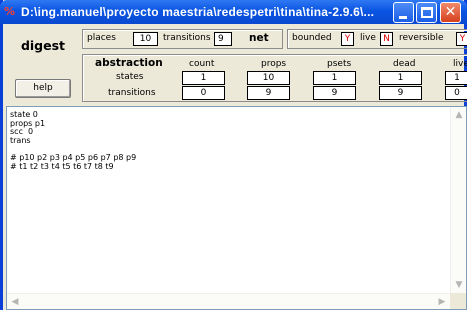  I want to click on maximize-button, so click(426, 12).